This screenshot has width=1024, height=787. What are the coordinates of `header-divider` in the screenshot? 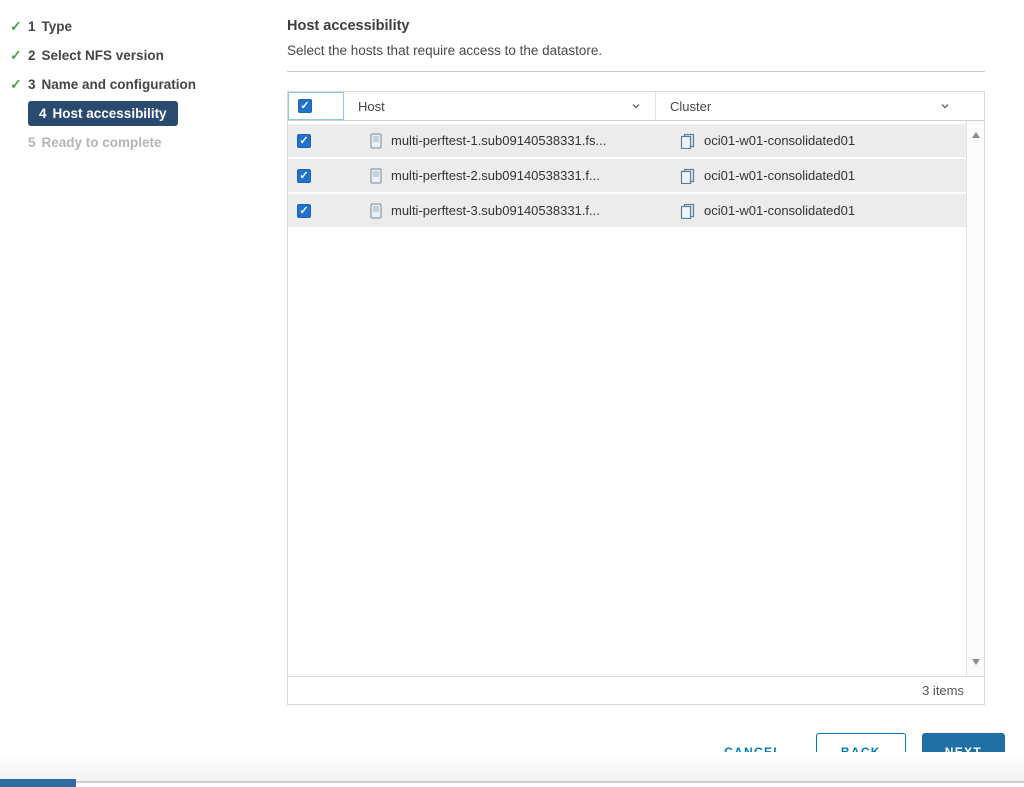 It's located at (636, 71).